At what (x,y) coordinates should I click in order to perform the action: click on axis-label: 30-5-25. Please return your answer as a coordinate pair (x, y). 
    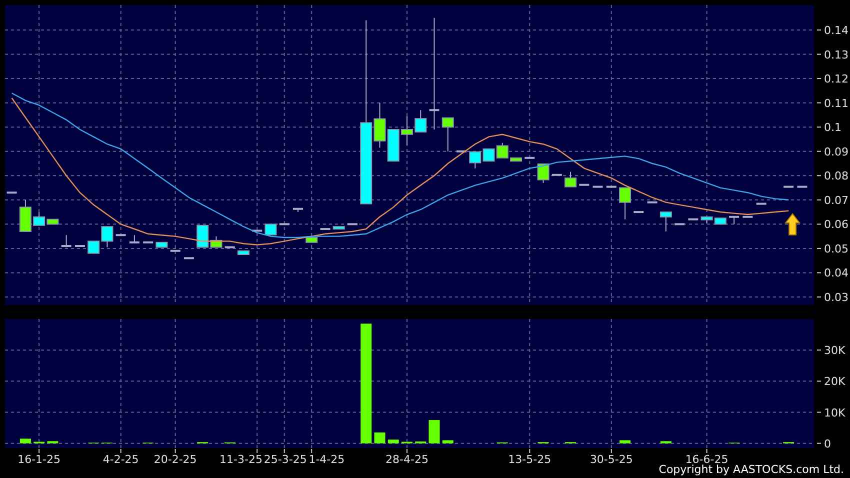
    Looking at the image, I should click on (611, 459).